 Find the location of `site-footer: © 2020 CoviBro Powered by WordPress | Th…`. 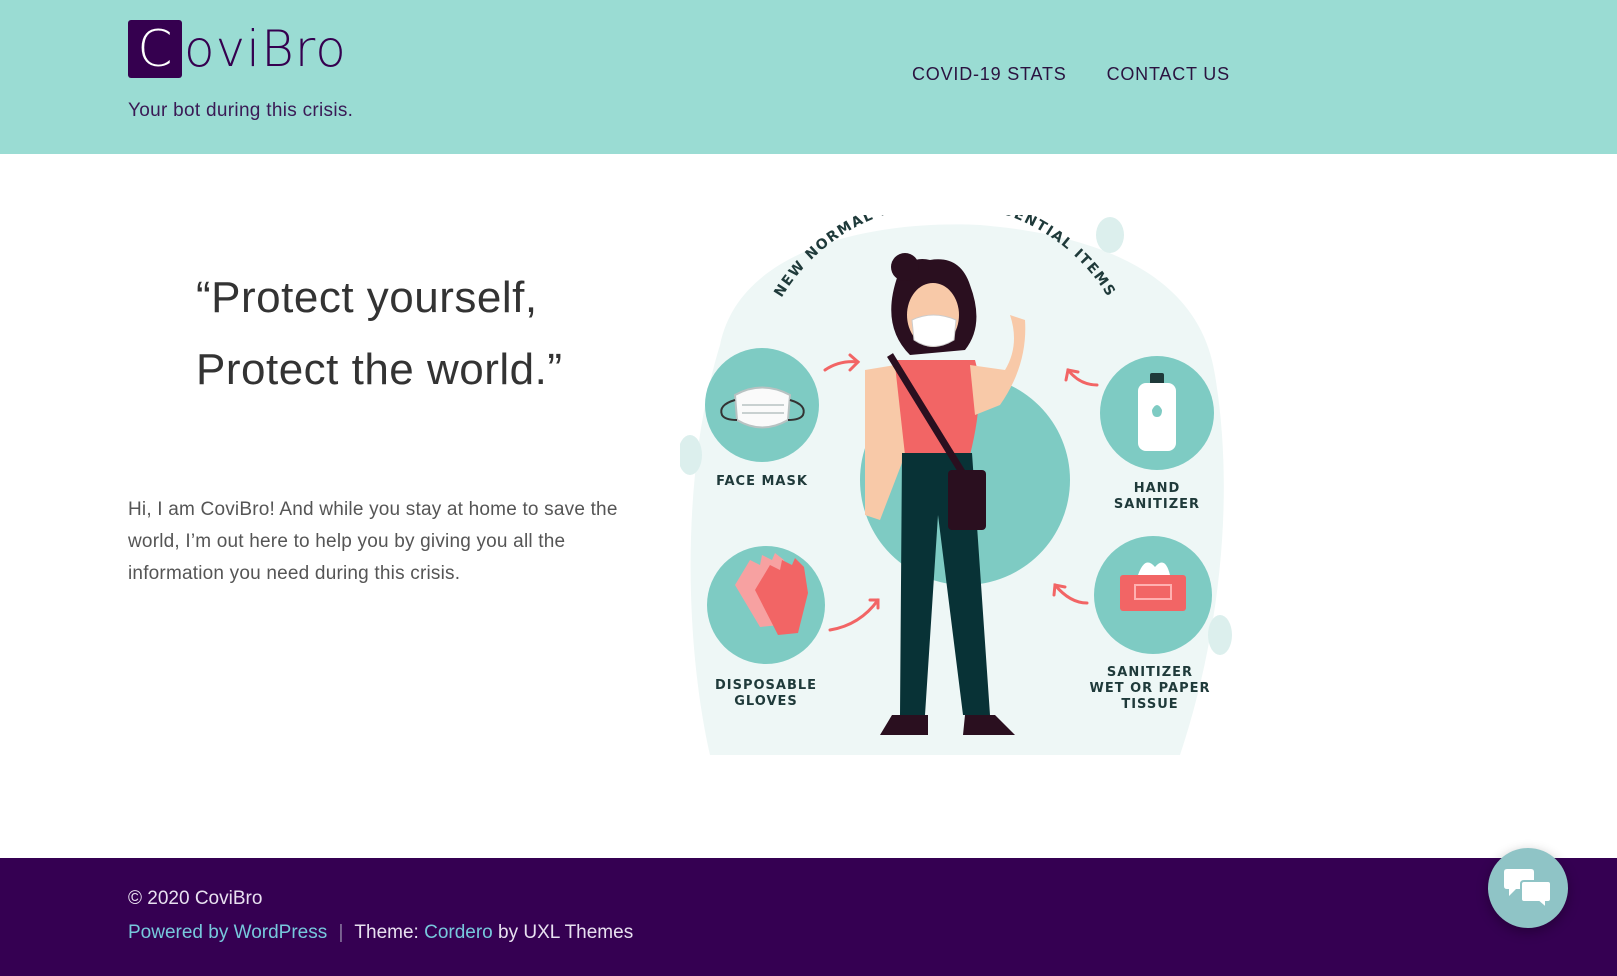

site-footer: © 2020 CoviBro Powered by WordPress | Th… is located at coordinates (808, 917).